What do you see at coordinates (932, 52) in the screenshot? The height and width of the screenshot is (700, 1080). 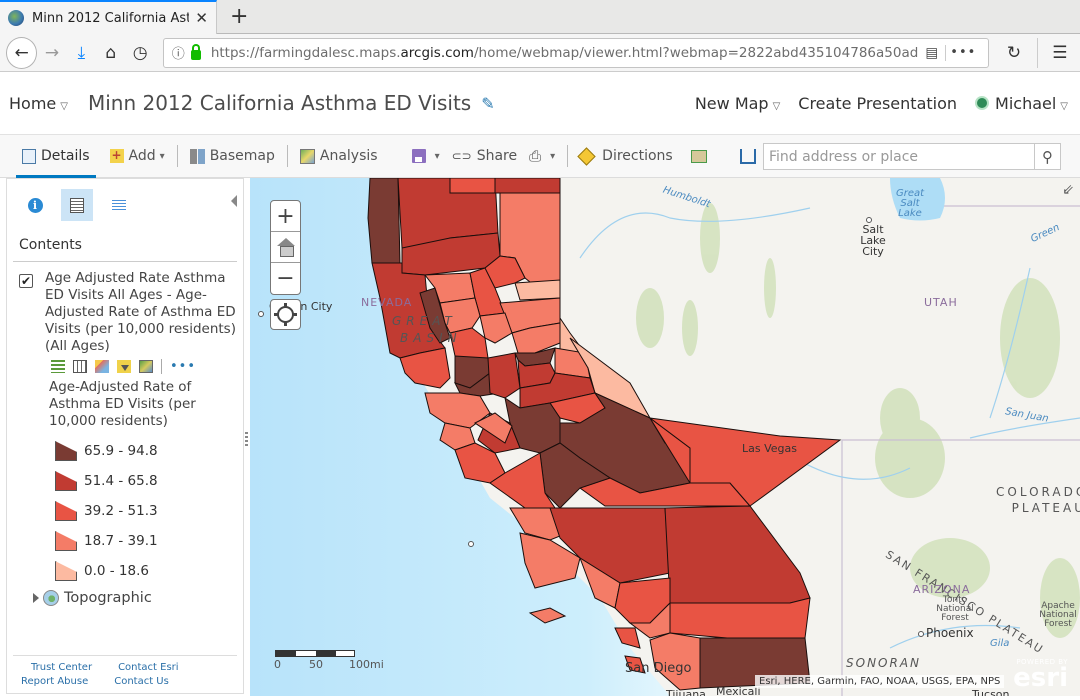 I see `reader-view-icon: ▤` at bounding box center [932, 52].